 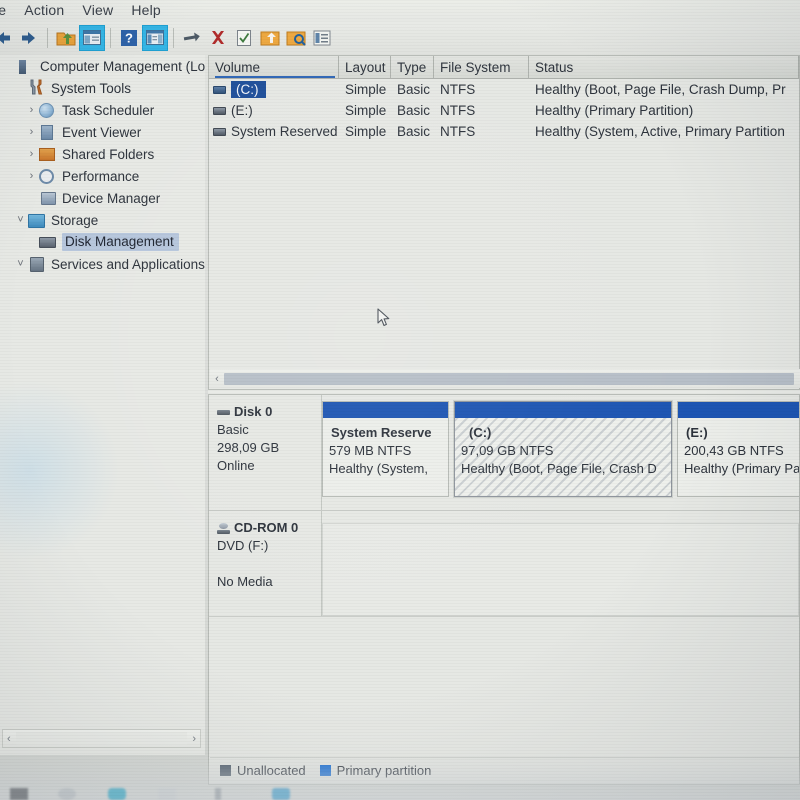 I want to click on sidebar-item-task-scheduler: › Task Scheduler, so click(x=102, y=110).